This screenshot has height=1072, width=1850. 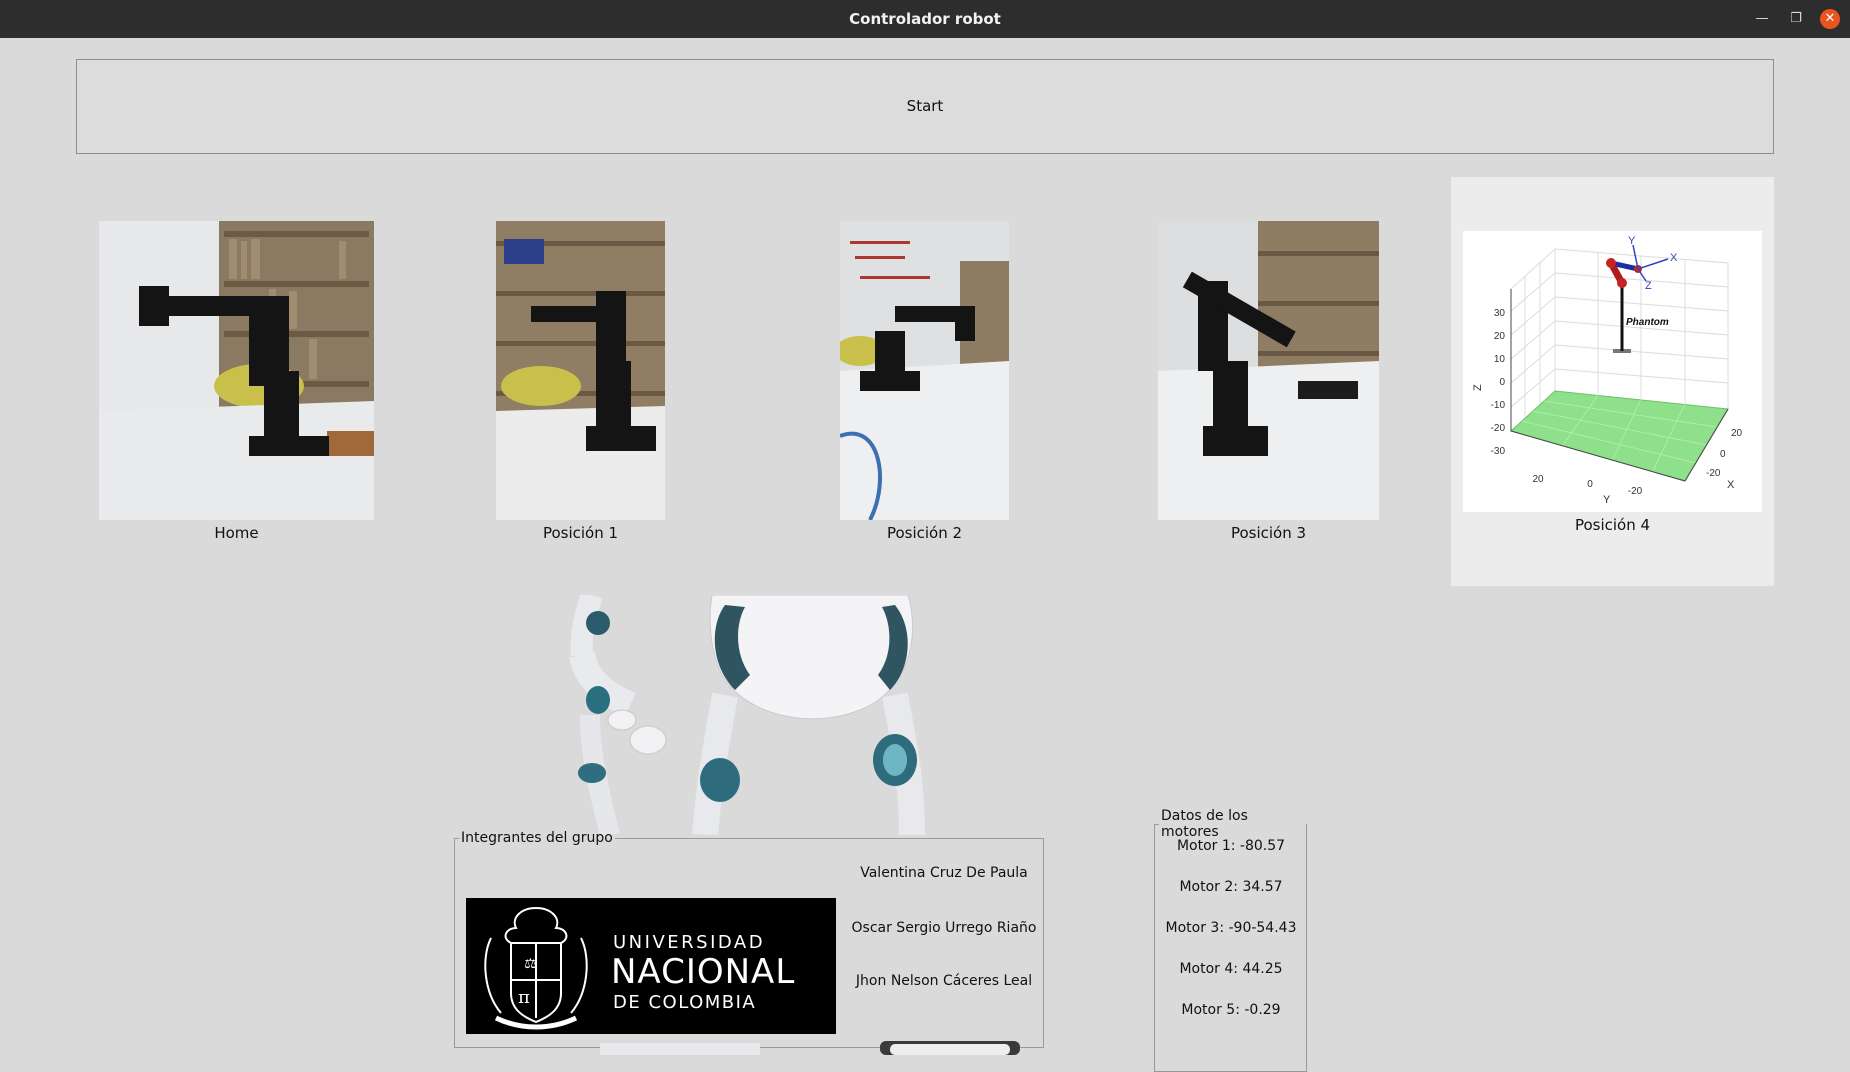 What do you see at coordinates (1731, 485) in the screenshot?
I see `x-axis-label: X` at bounding box center [1731, 485].